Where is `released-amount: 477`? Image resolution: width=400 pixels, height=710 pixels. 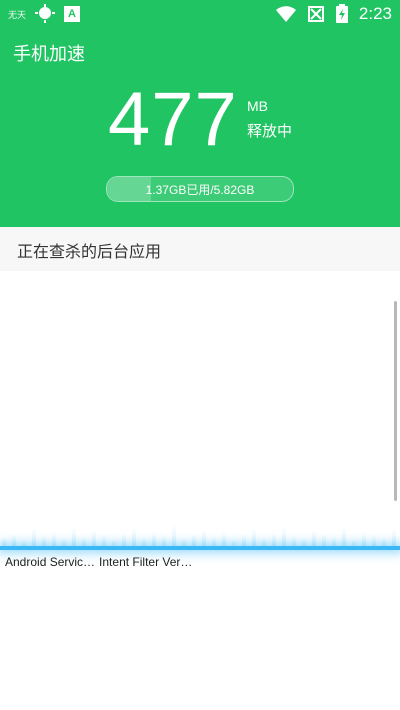 released-amount: 477 is located at coordinates (173, 119).